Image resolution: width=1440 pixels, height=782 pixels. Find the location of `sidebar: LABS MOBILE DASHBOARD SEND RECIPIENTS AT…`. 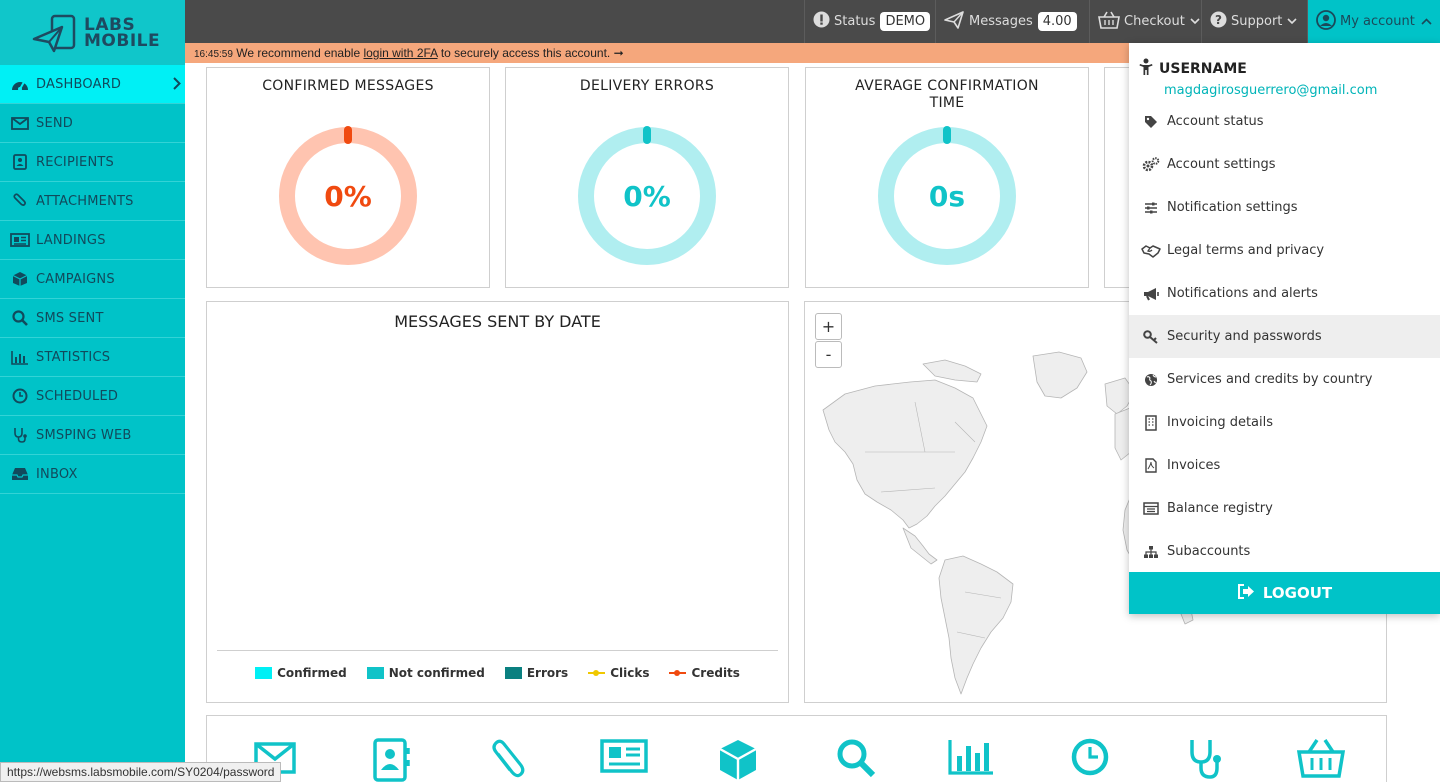

sidebar: LABS MOBILE DASHBOARD SEND RECIPIENTS AT… is located at coordinates (92, 391).